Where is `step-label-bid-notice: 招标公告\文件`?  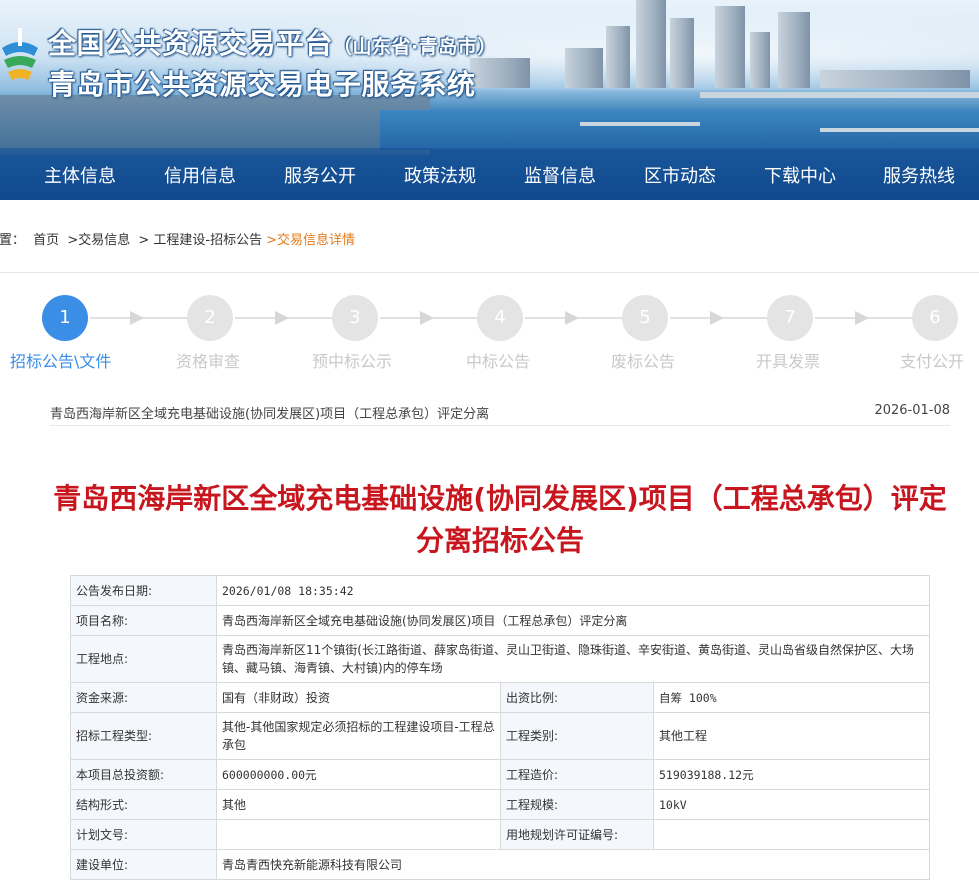 step-label-bid-notice: 招标公告\文件 is located at coordinates (60, 360).